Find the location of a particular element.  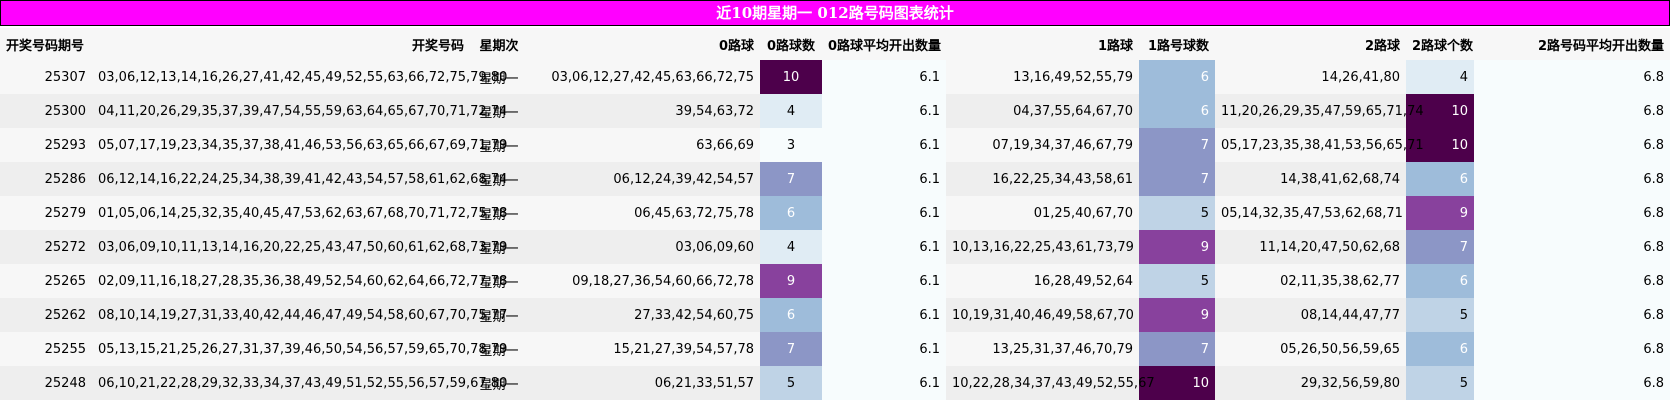

route0-count-cell: 7 is located at coordinates (791, 349).